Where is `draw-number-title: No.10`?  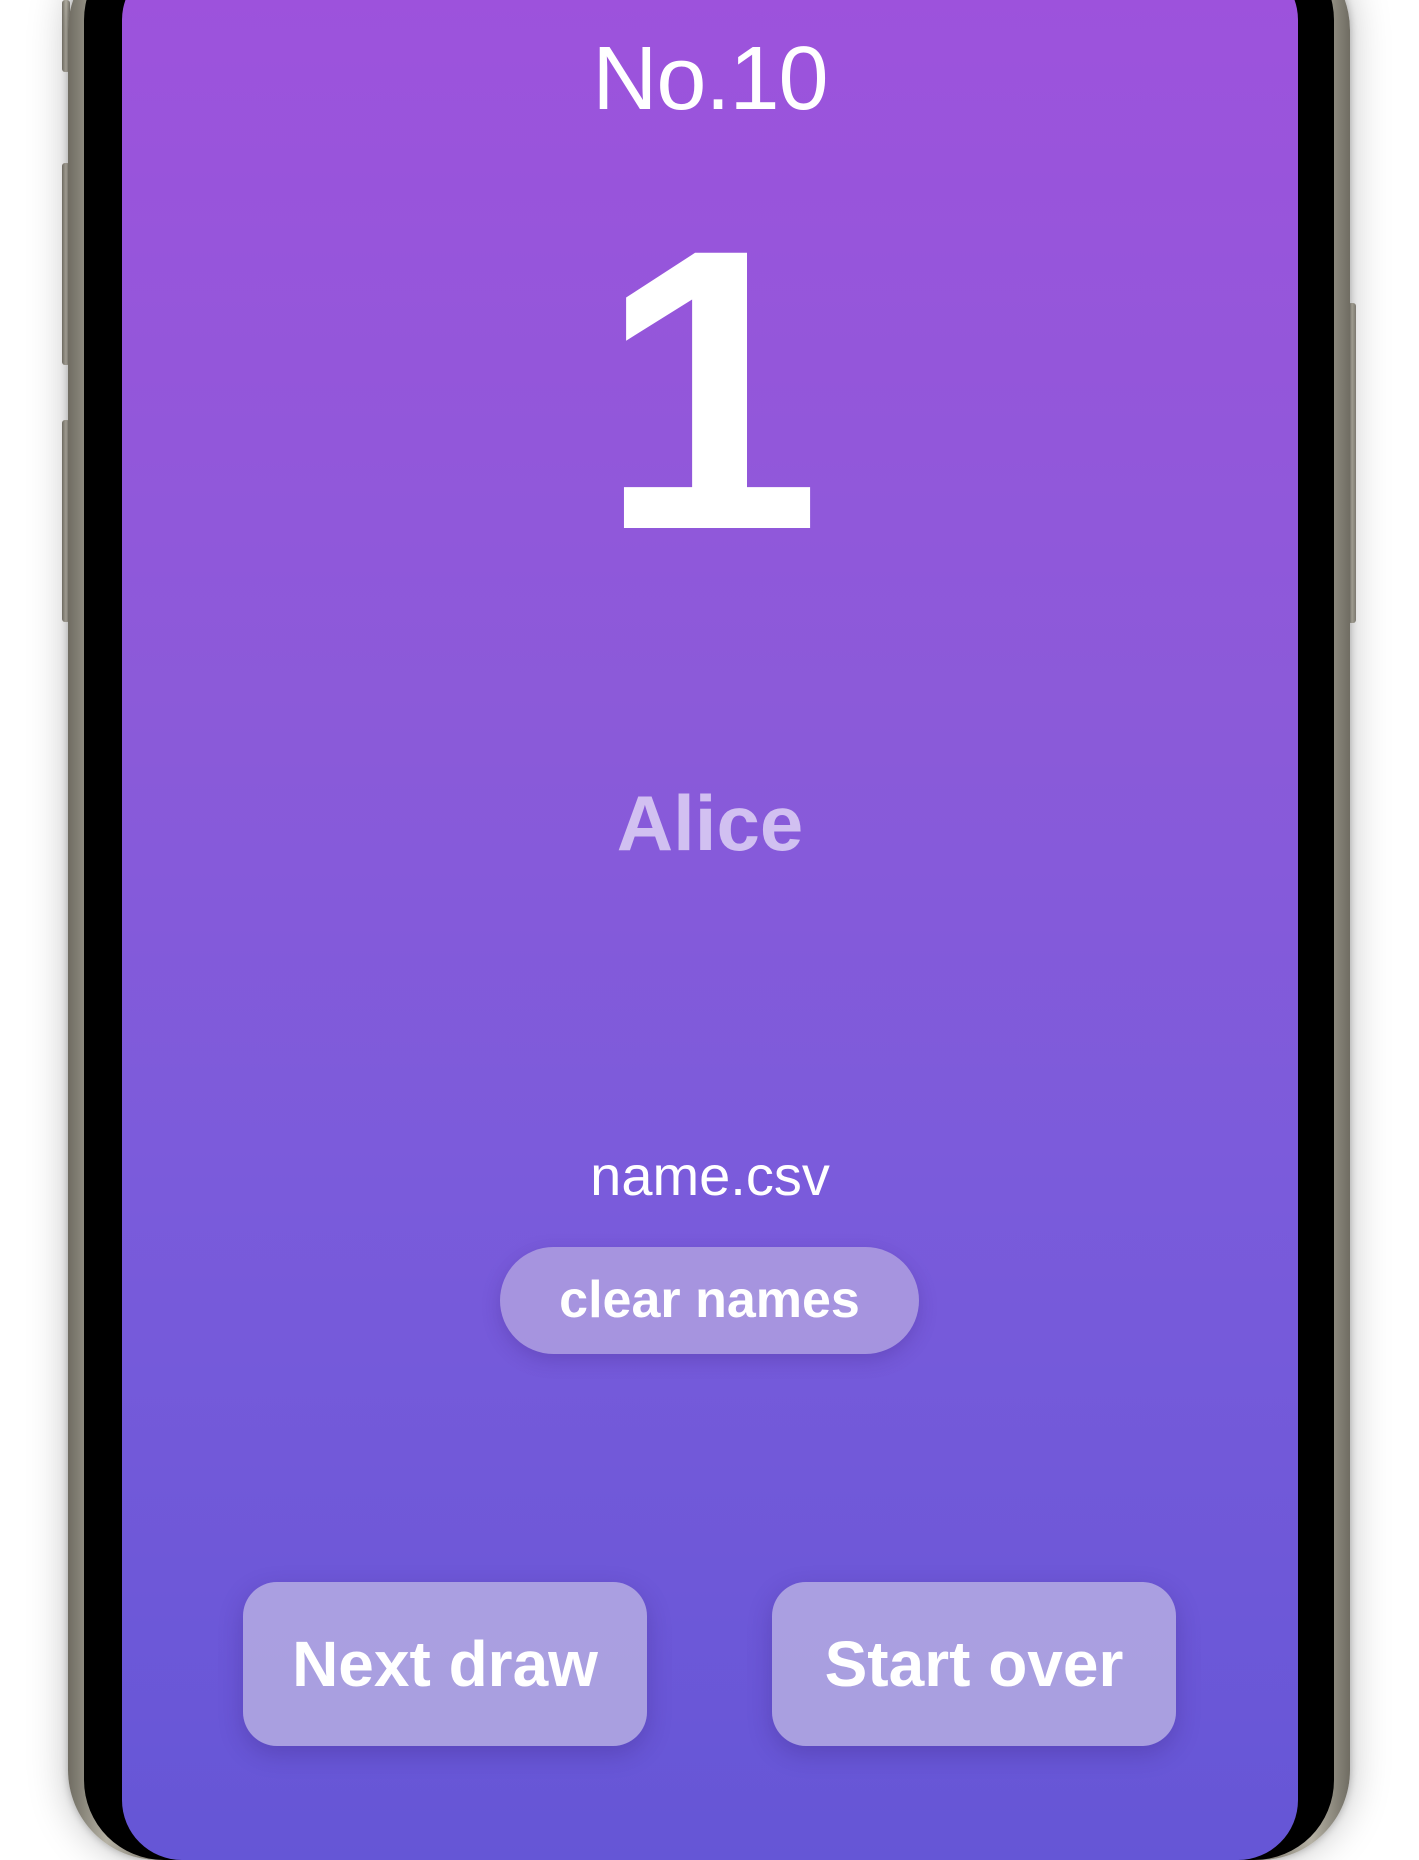 draw-number-title: No.10 is located at coordinates (710, 79).